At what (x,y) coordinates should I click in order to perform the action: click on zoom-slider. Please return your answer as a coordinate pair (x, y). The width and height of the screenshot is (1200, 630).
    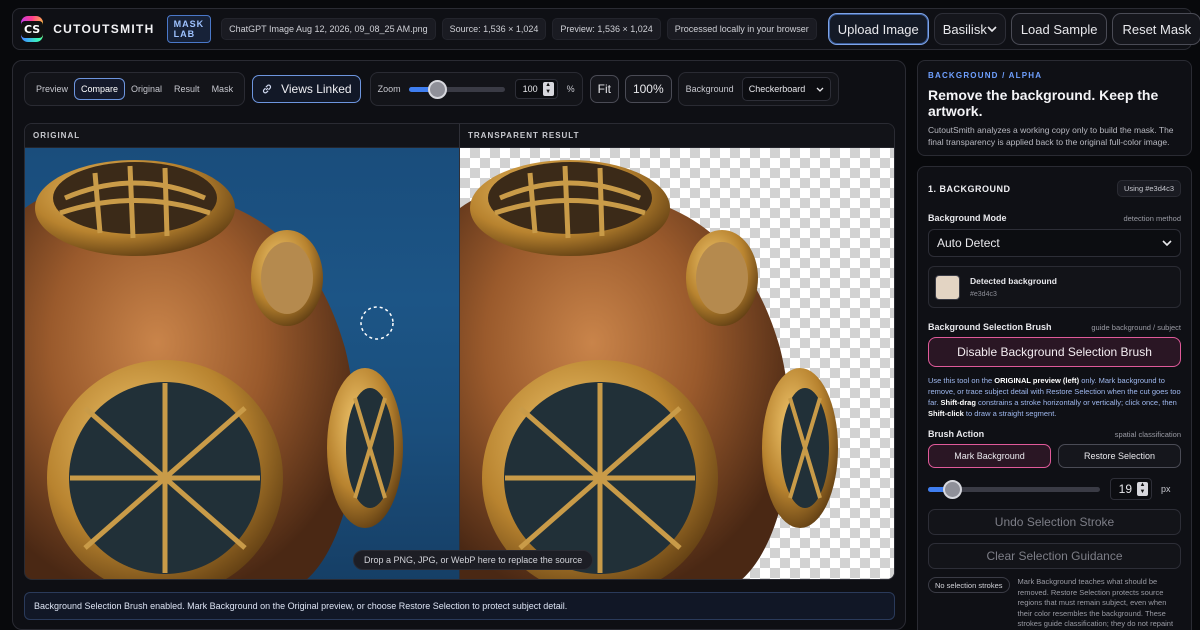
    Looking at the image, I should click on (456, 89).